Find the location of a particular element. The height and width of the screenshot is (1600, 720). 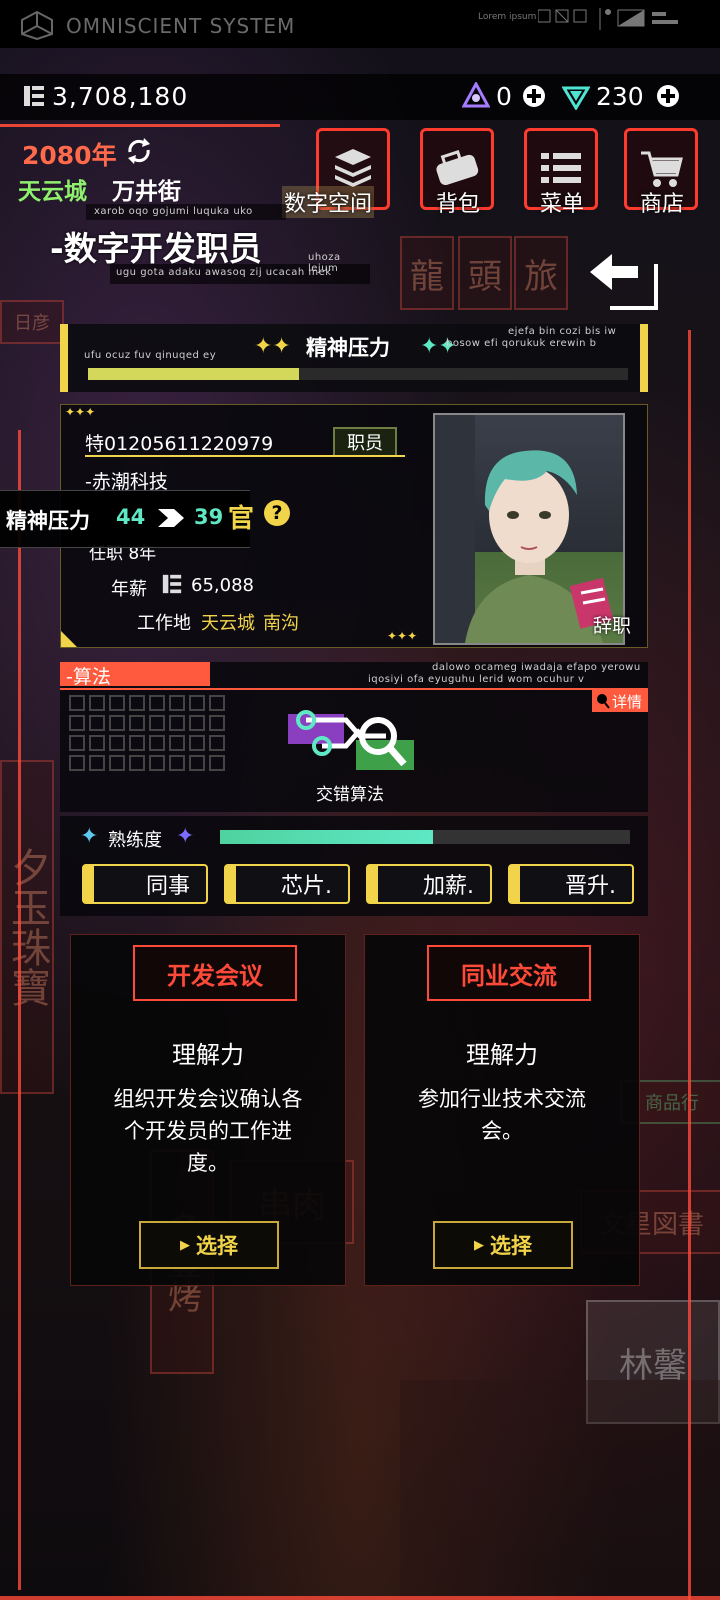

algorithm-tag-1: dalowo ocameg iwadaja efapo yerowu is located at coordinates (536, 667).